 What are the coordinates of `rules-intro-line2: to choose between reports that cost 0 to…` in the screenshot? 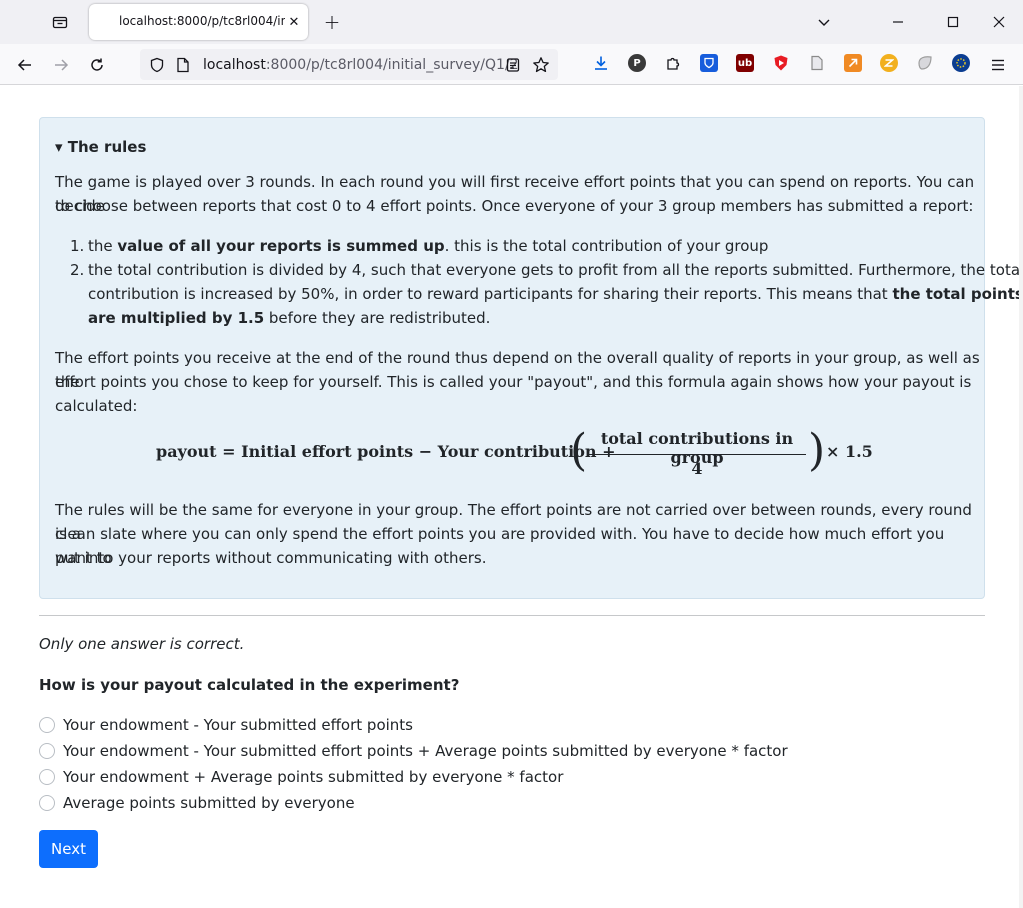 It's located at (514, 206).